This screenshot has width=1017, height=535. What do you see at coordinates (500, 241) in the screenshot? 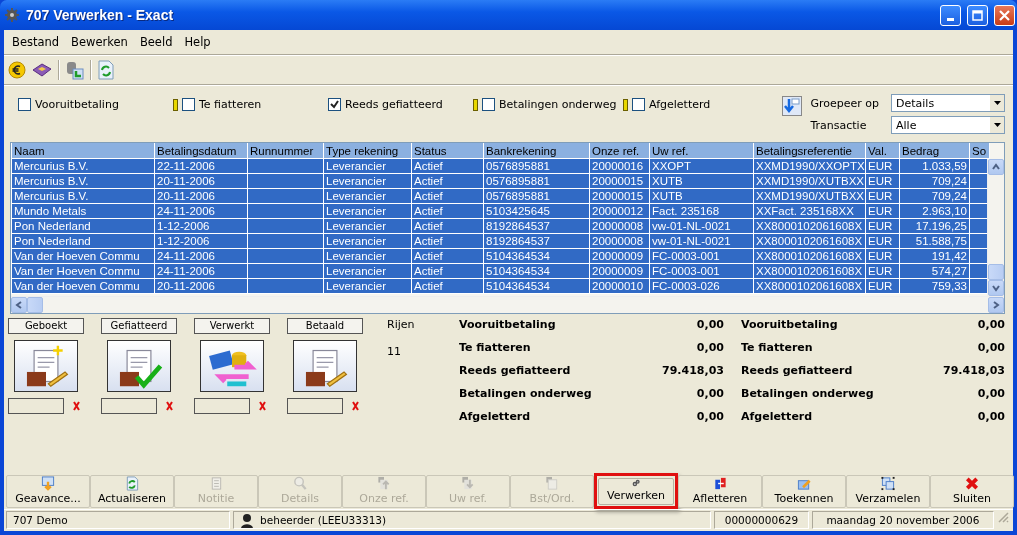
I see `table-row: Pon Nederland 1-12-2006 Leverancier Actief 8192864537 20000008 vw-01-NL-0021 XX8000102061608X EUR 51.588,75` at bounding box center [500, 241].